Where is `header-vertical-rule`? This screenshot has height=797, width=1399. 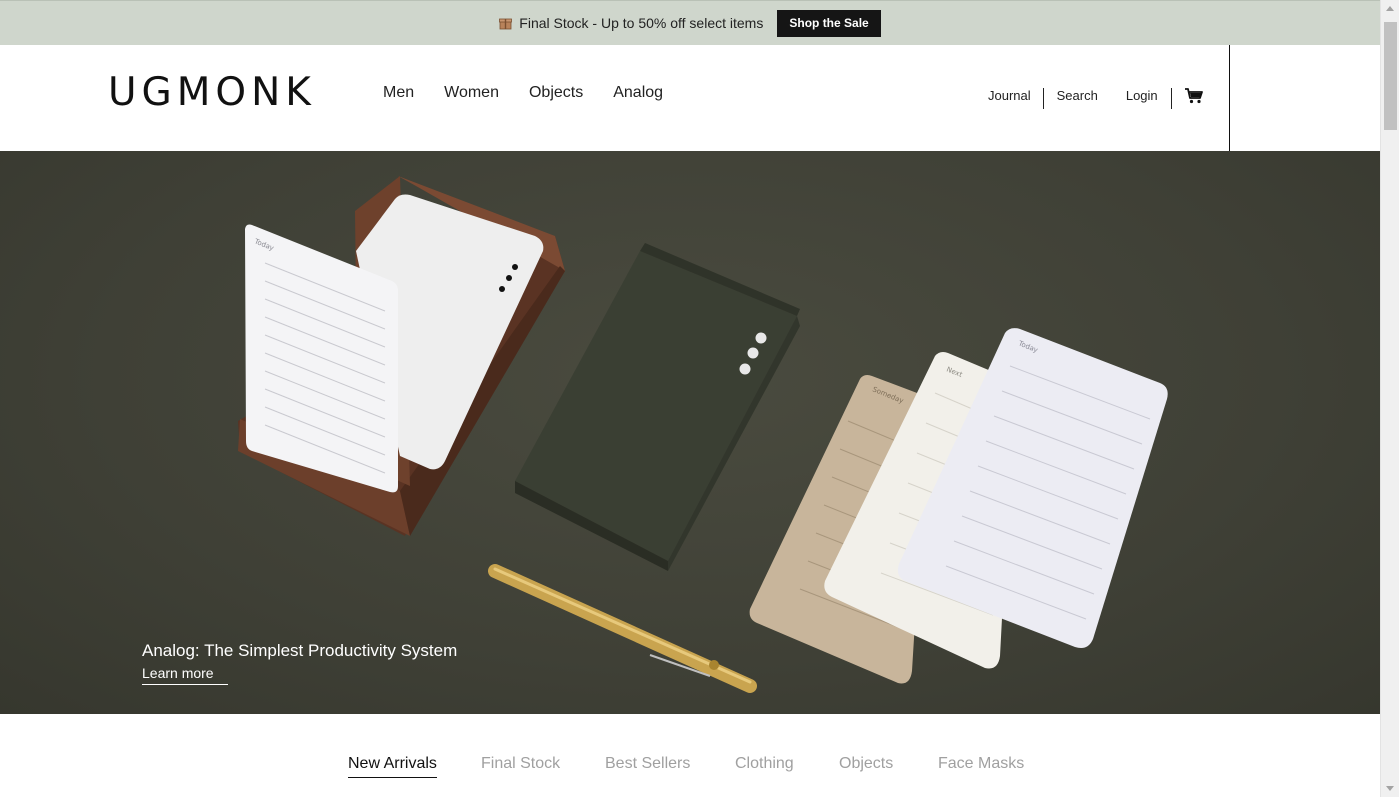 header-vertical-rule is located at coordinates (1229, 98).